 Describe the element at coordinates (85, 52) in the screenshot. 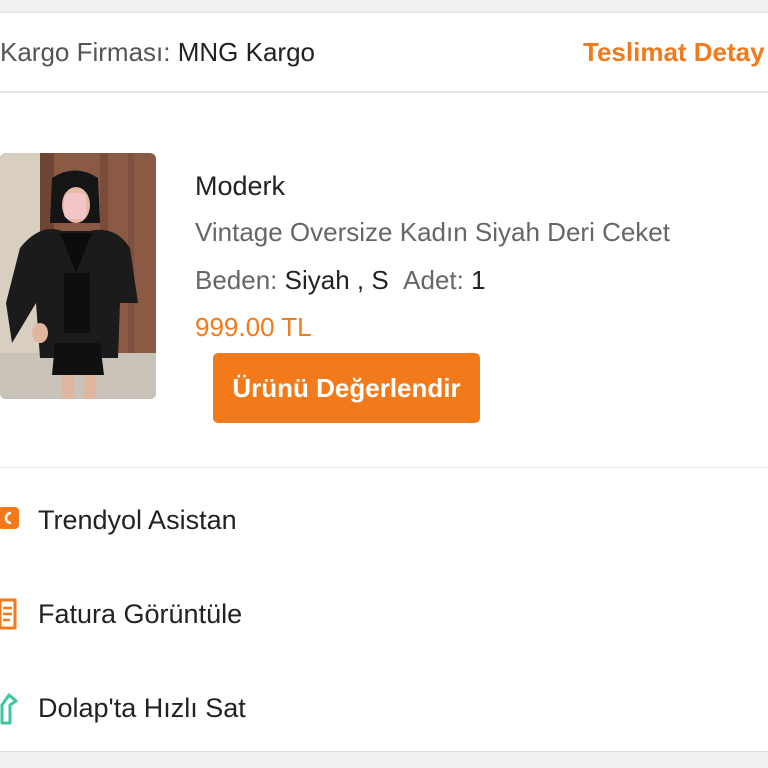

I see `cargo-label: Kargo Firması:` at that location.